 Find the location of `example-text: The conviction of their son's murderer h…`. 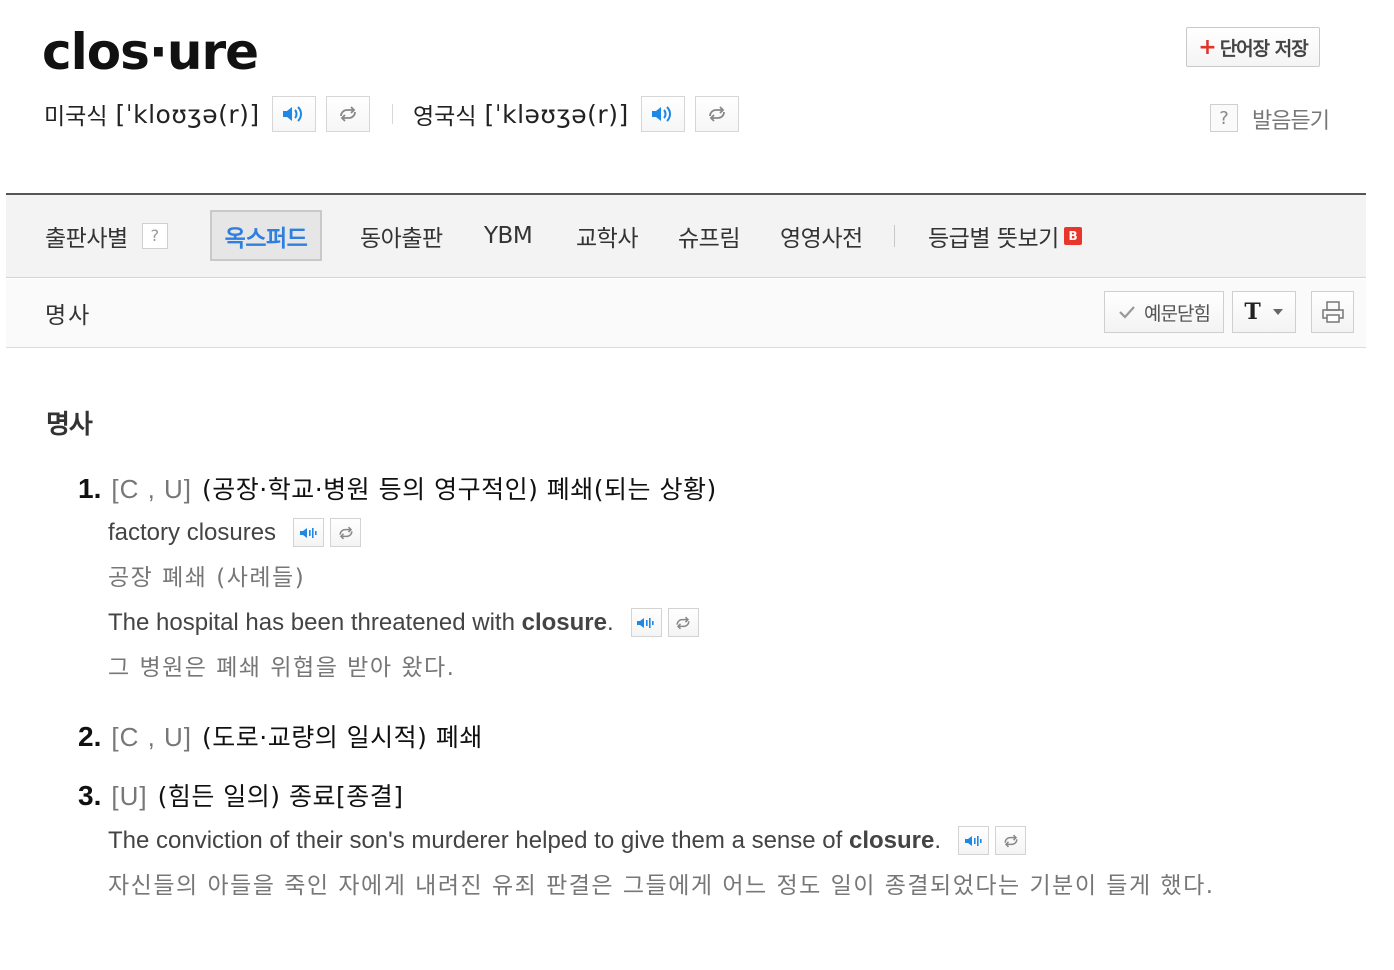

example-text: The conviction of their son's murderer h… is located at coordinates (478, 840).